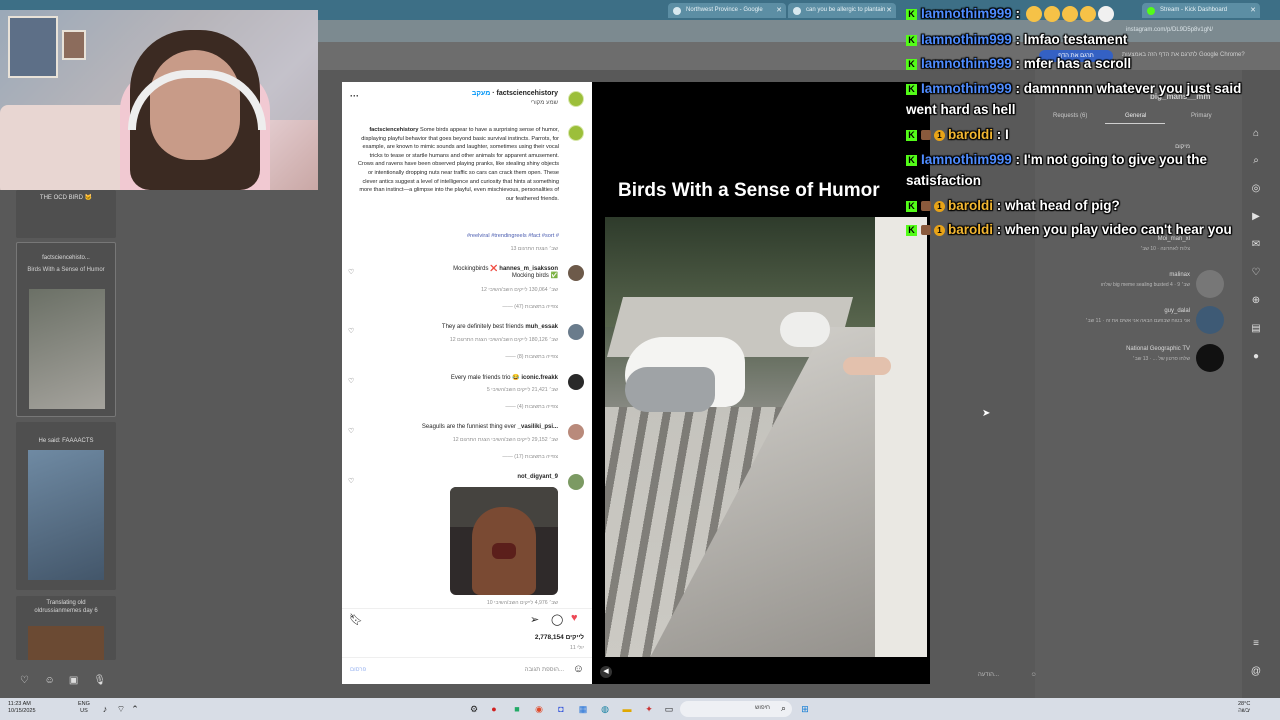 The image size is (1280, 720). I want to click on gallery-icon: ▣, so click(76, 681).